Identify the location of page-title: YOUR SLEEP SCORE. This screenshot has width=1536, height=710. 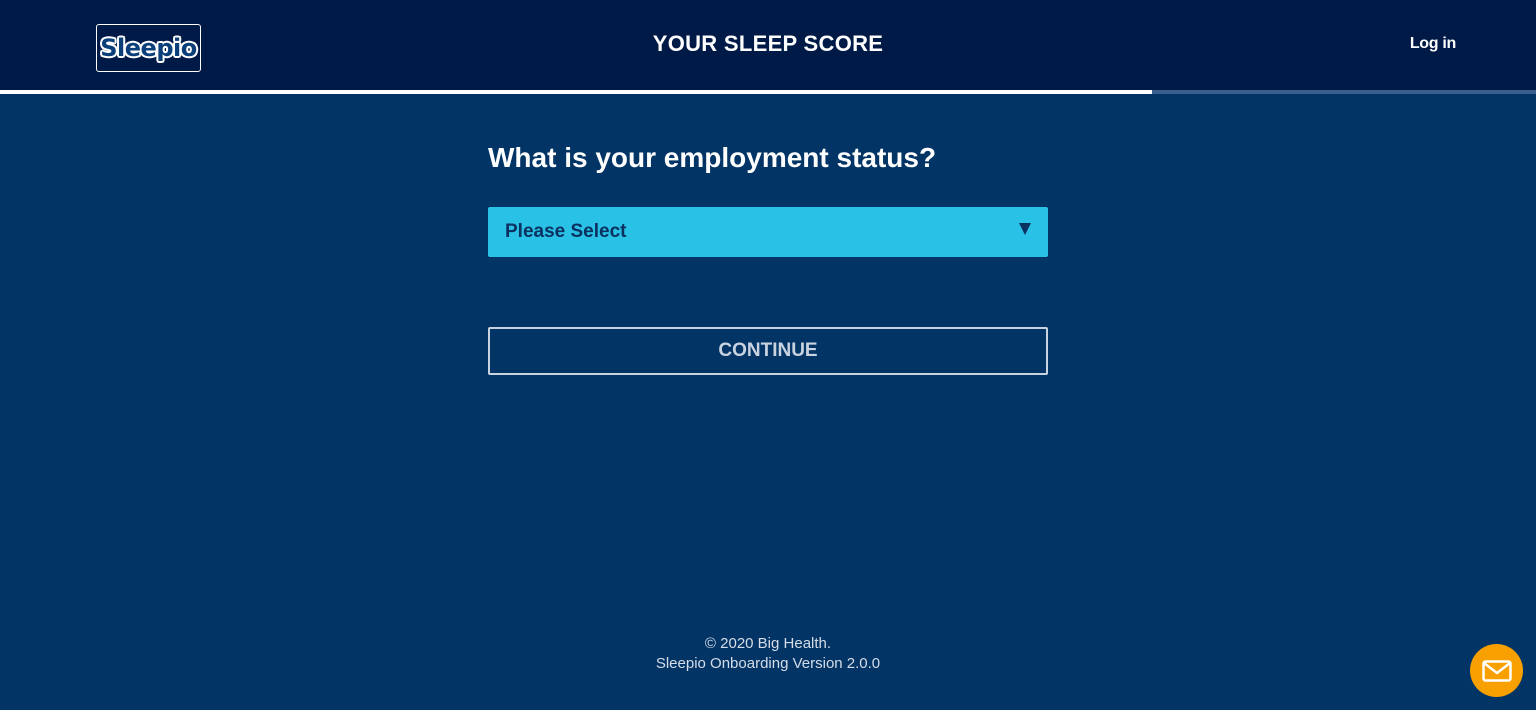
(768, 43).